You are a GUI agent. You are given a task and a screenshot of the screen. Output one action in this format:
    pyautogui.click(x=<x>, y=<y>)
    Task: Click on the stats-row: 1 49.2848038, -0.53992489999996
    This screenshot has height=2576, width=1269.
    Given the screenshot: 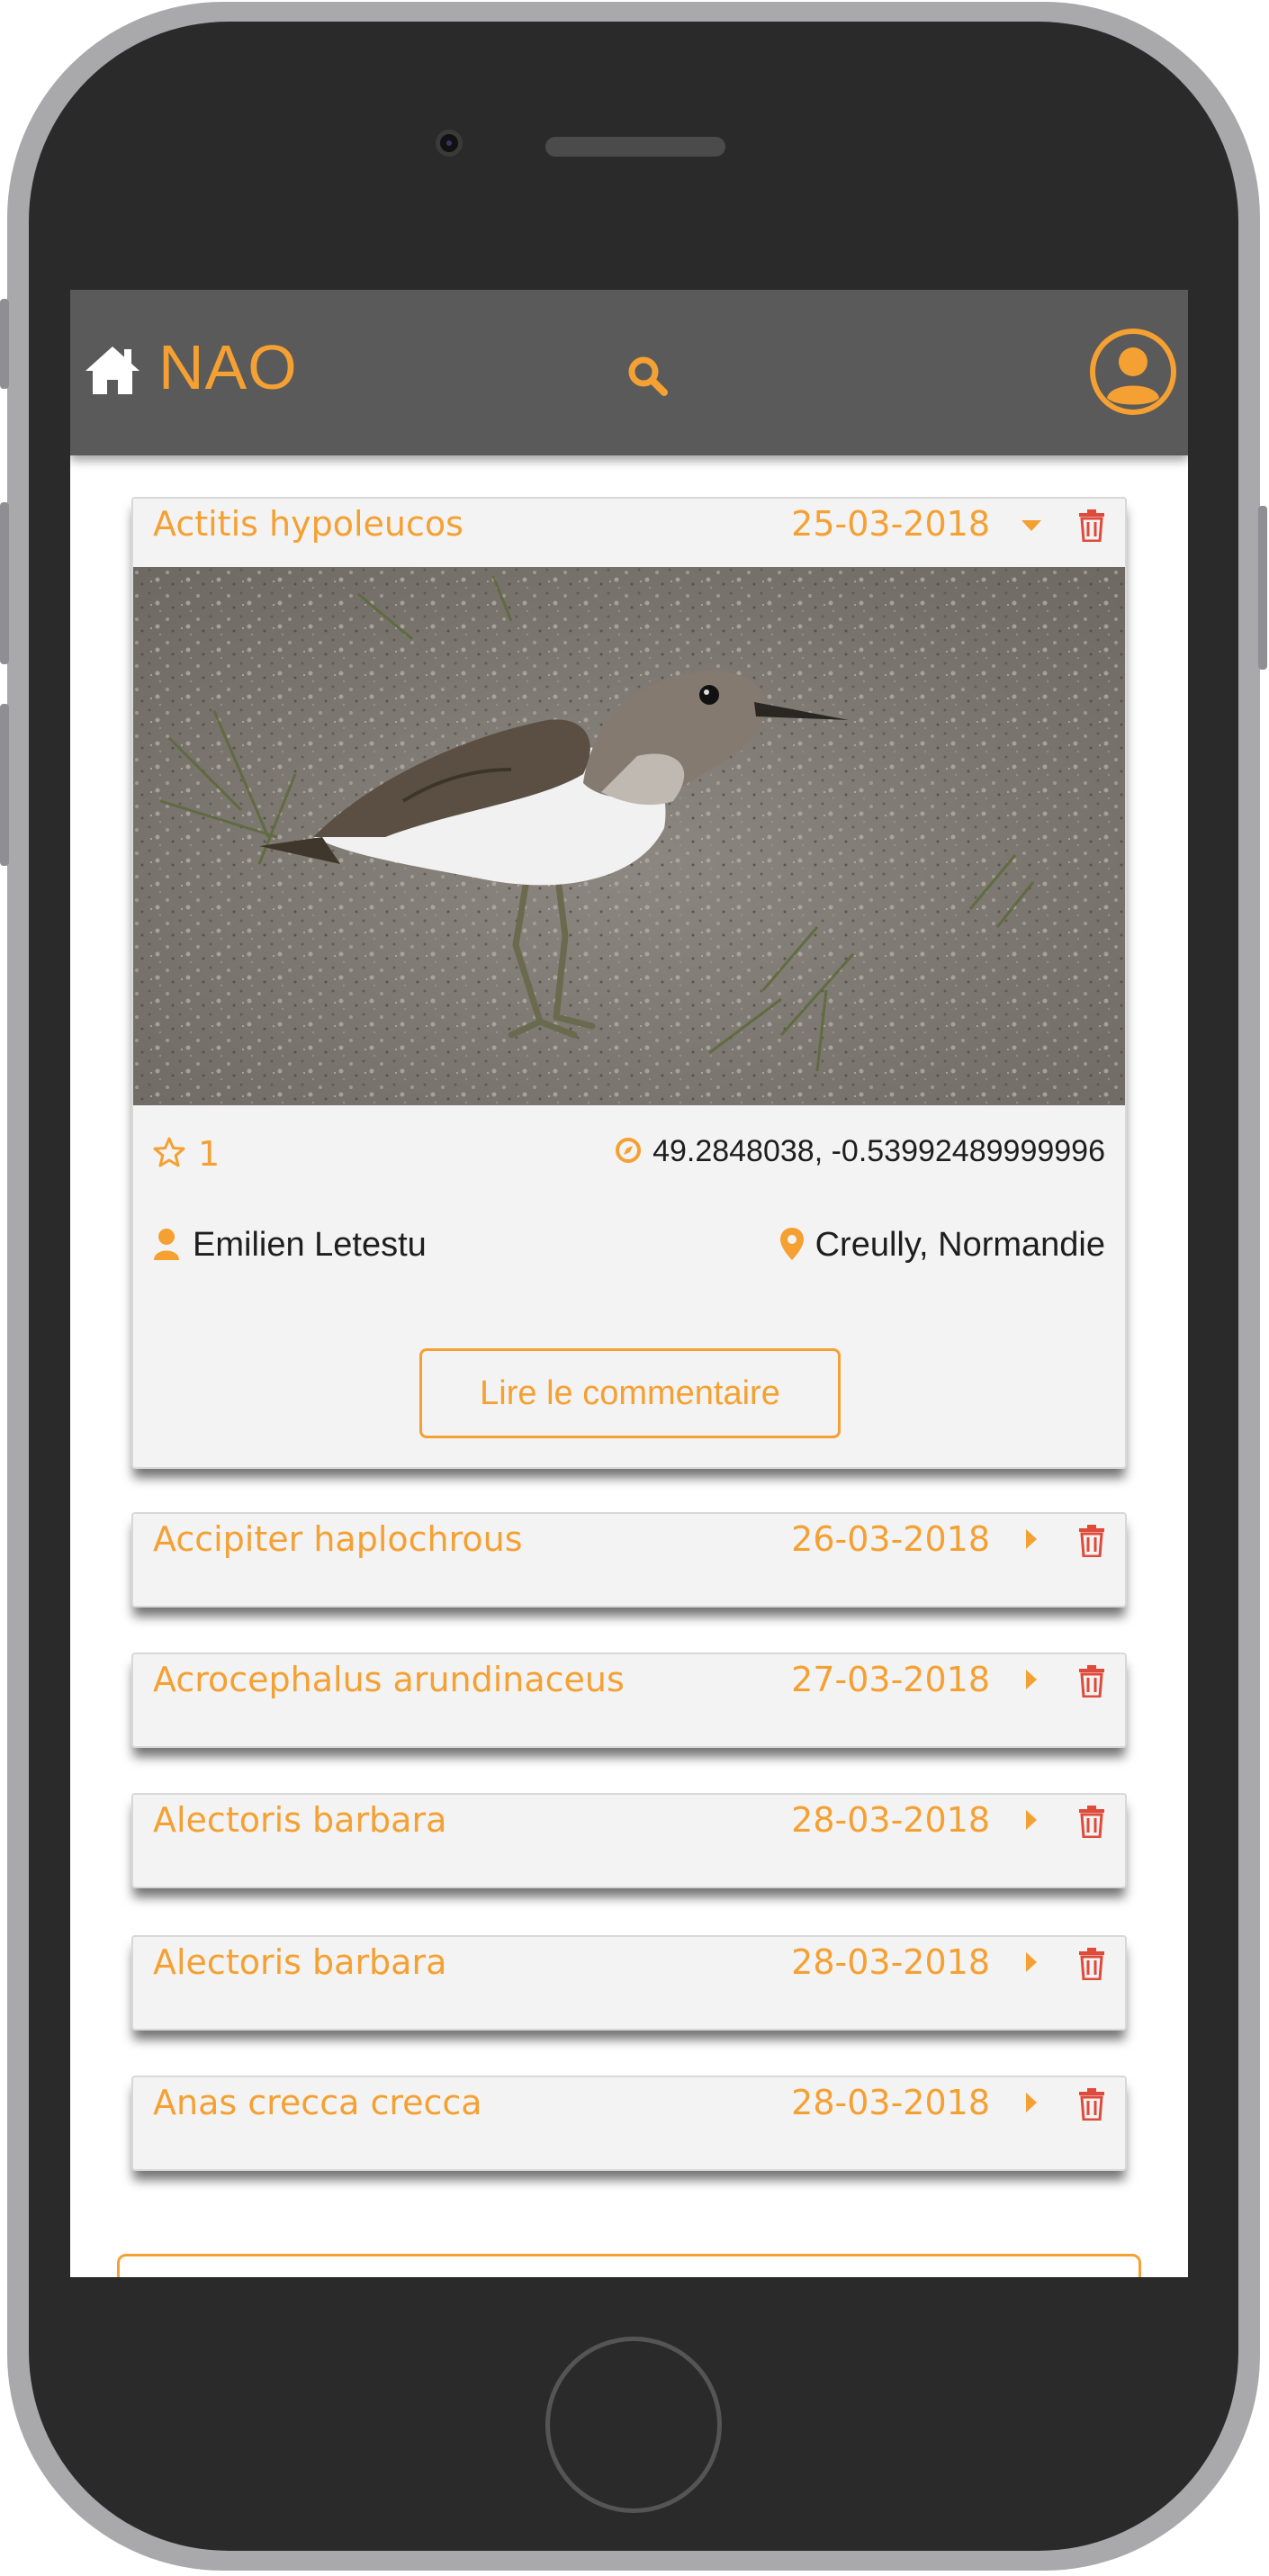 What is the action you would take?
    pyautogui.click(x=629, y=1156)
    